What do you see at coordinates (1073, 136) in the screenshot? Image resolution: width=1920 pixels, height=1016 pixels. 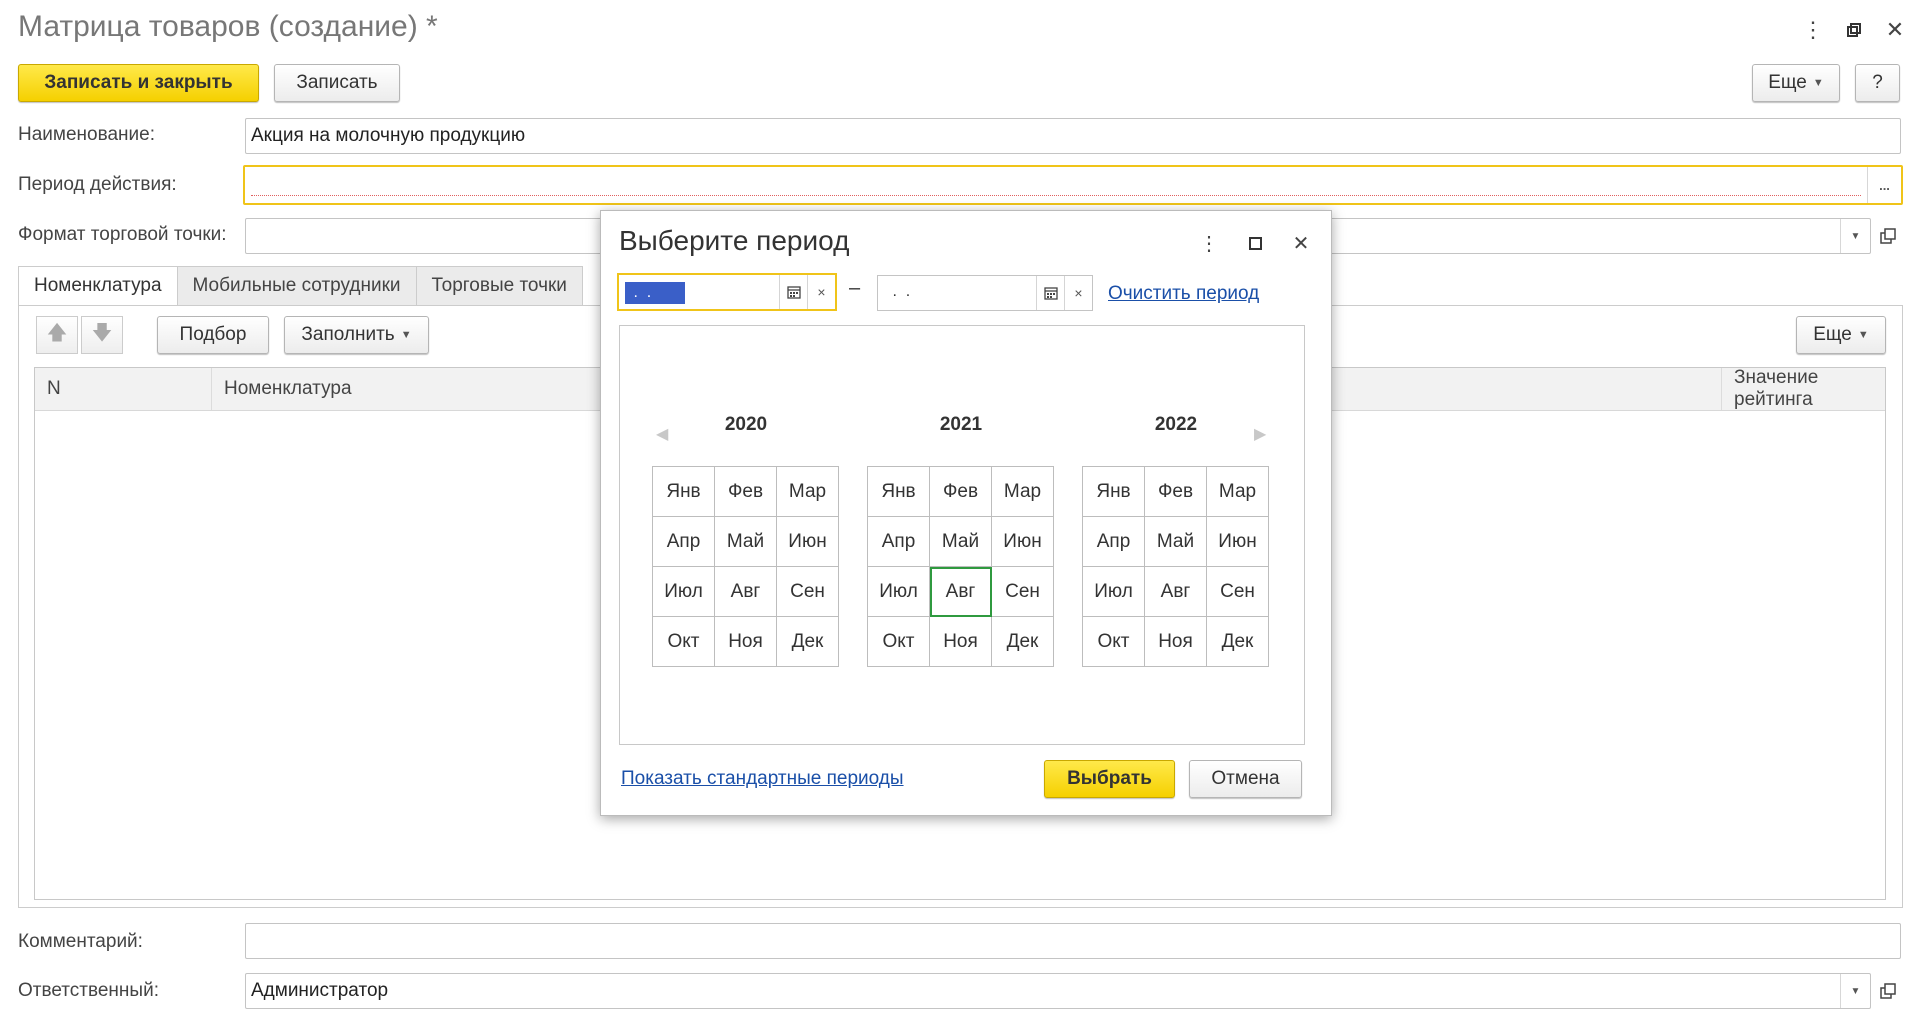 I see `name-field: Акция на молочную продукцию` at bounding box center [1073, 136].